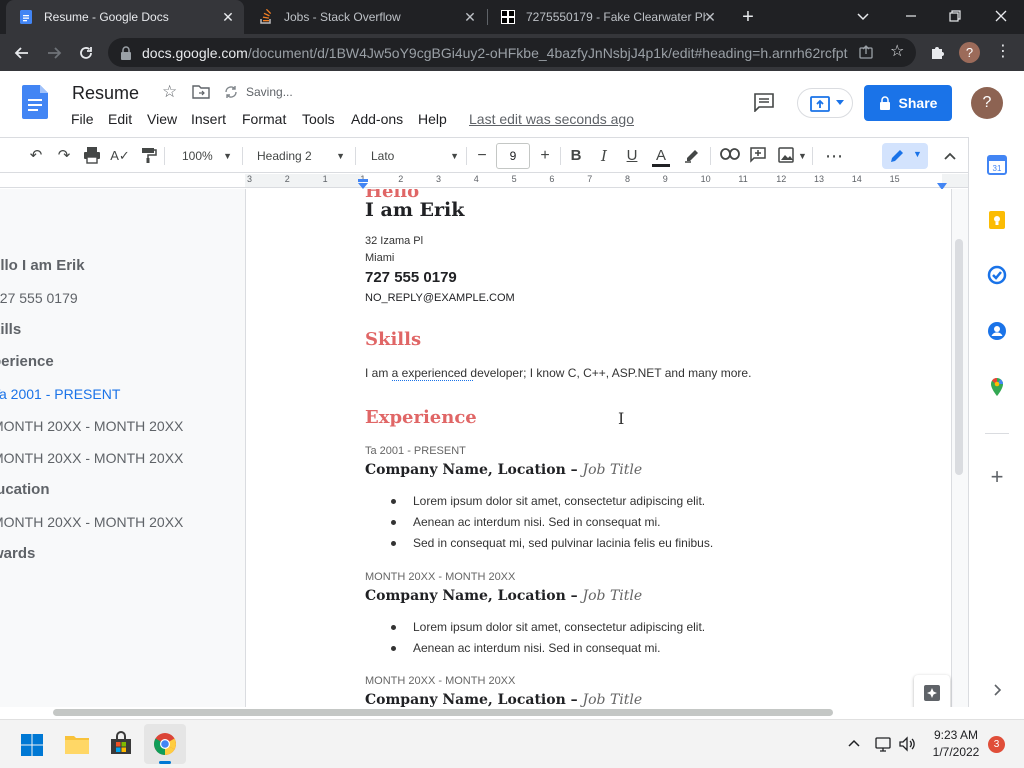 This screenshot has width=1024, height=768. Describe the element at coordinates (551, 119) in the screenshot. I see `last-edit-link: Last edit was seconds ago` at that location.